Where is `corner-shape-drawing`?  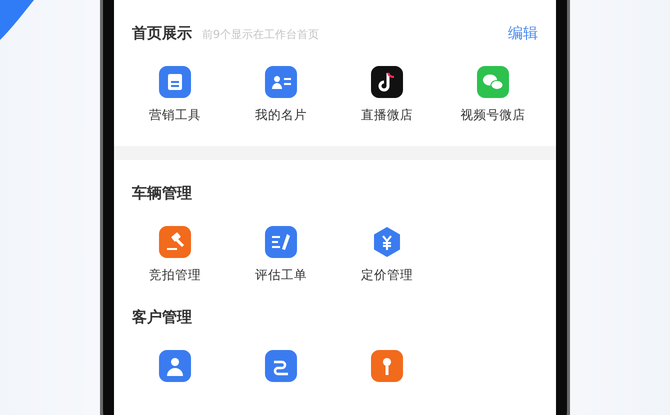
corner-shape-drawing is located at coordinates (17, 20).